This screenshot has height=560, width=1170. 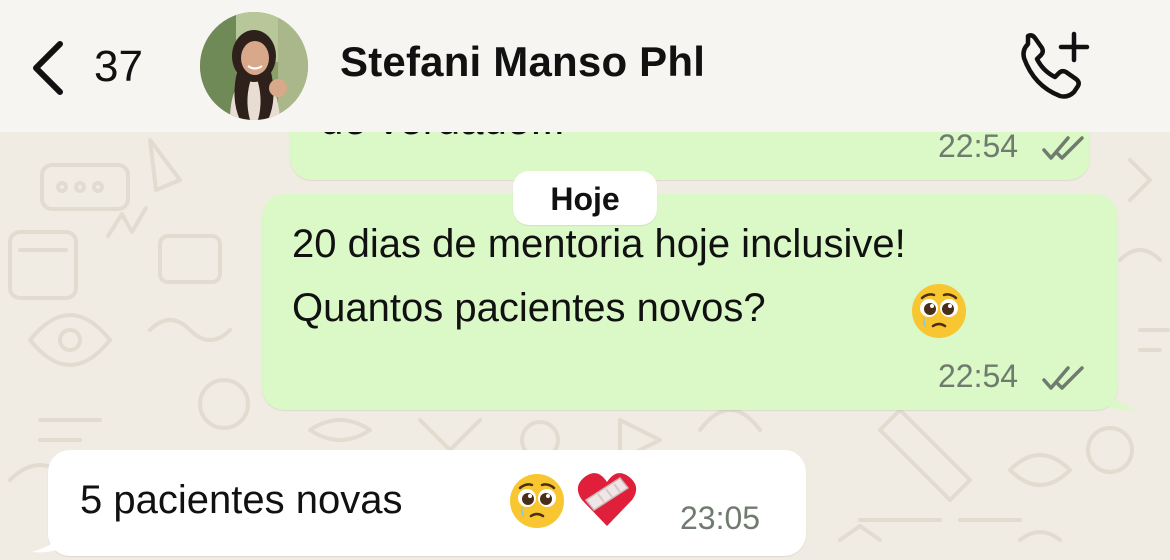 What do you see at coordinates (529, 308) in the screenshot?
I see `message-text-line2: Quantos pacientes novos?` at bounding box center [529, 308].